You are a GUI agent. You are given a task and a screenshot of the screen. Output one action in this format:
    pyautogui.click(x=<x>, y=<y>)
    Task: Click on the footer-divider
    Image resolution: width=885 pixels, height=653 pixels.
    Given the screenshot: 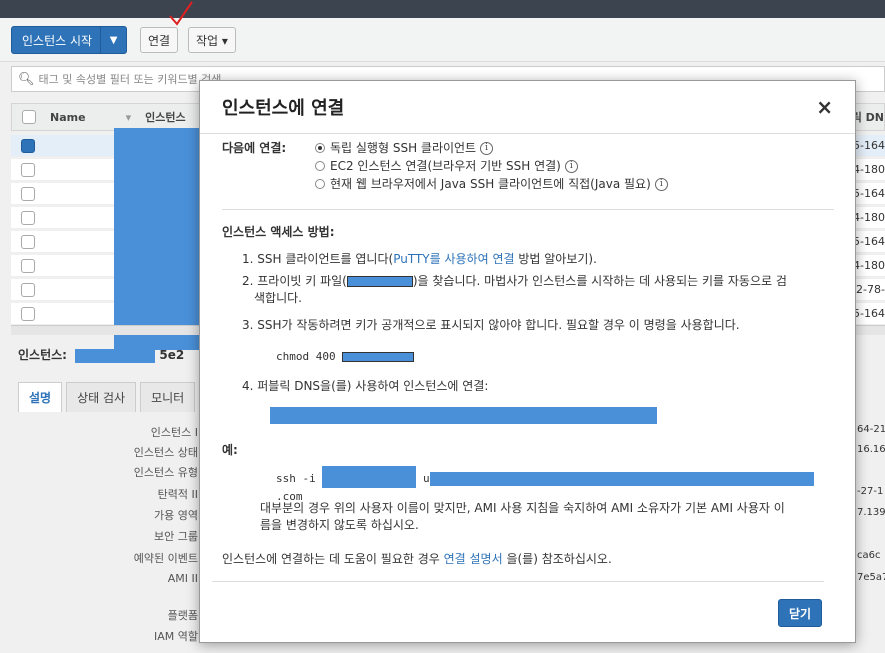 What is the action you would take?
    pyautogui.click(x=518, y=581)
    